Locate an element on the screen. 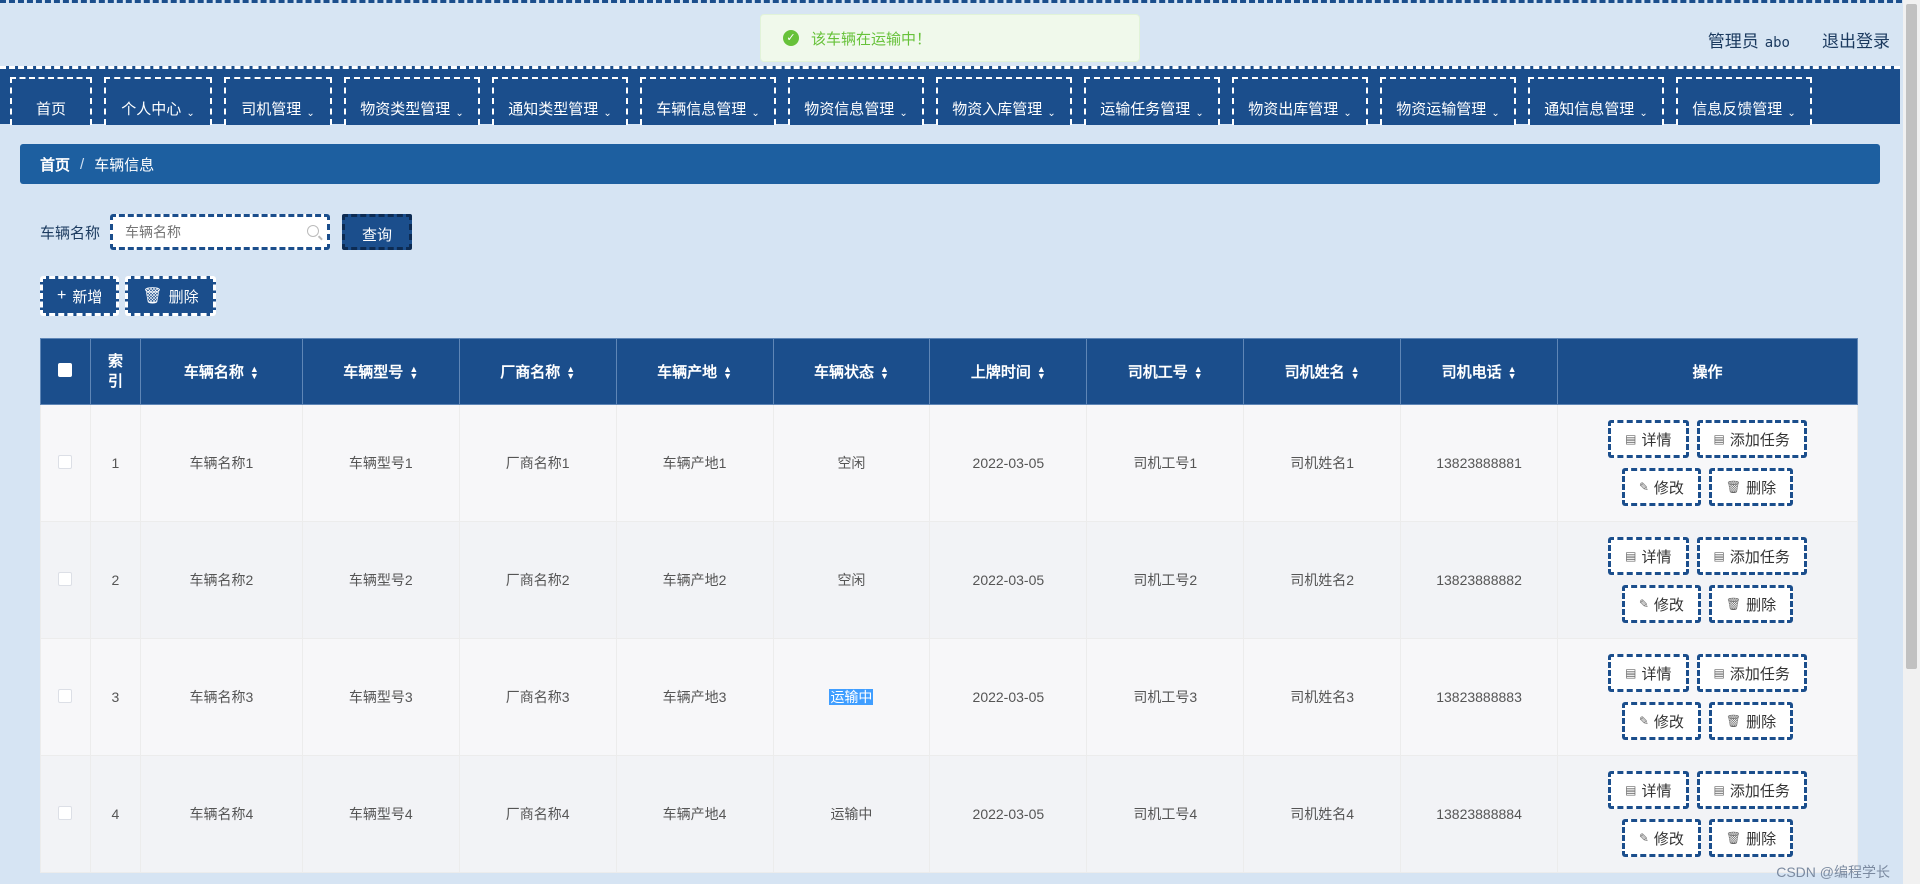 This screenshot has height=884, width=1920. batch-delete-button: 🗑 删除 is located at coordinates (170, 296).